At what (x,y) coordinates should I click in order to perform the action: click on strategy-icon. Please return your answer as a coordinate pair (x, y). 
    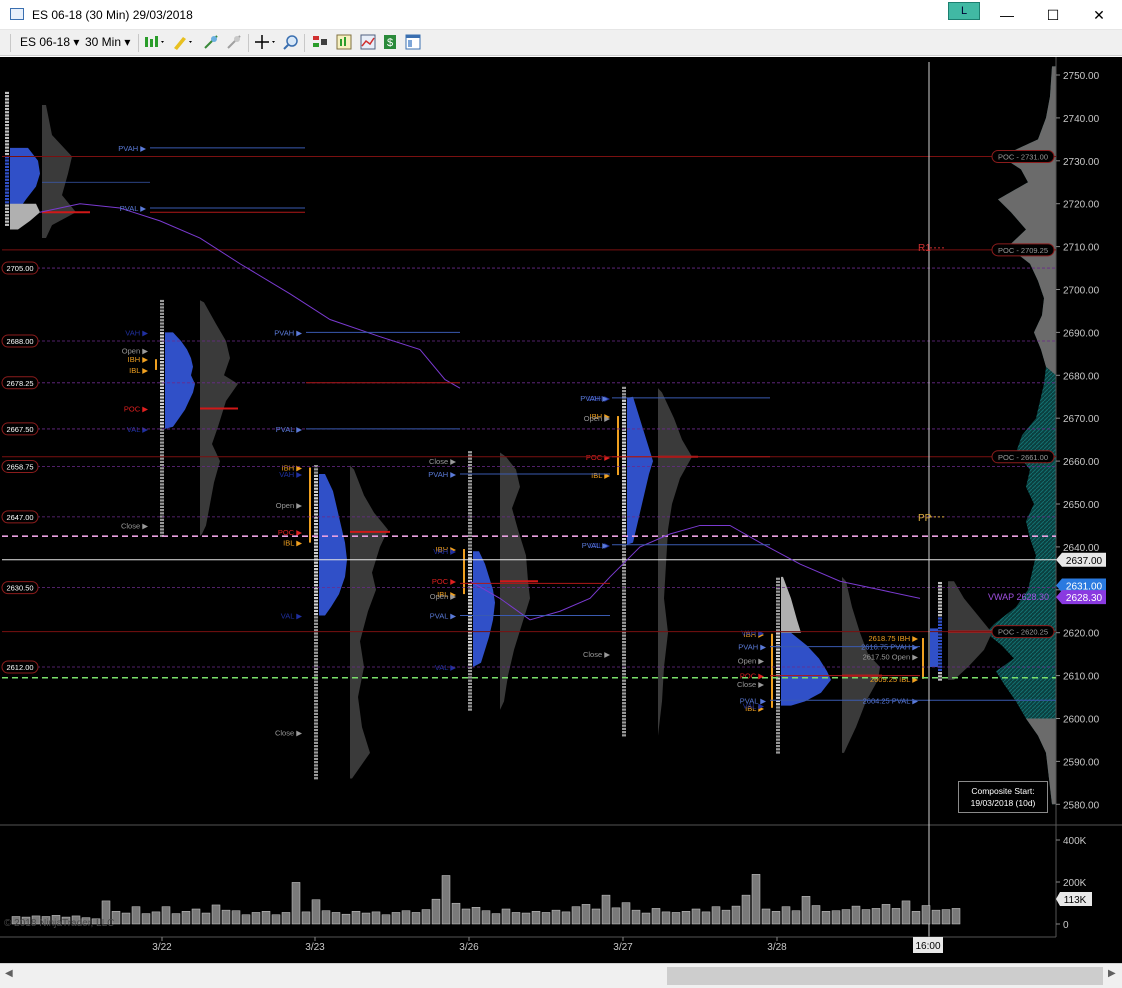
    Looking at the image, I should click on (368, 42).